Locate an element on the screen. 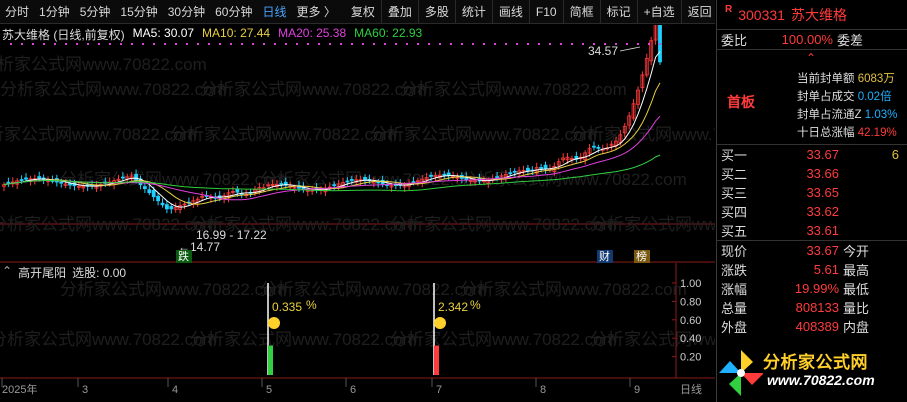 The height and width of the screenshot is (402, 907). period-tab-7: 更多 〉 is located at coordinates (315, 12).